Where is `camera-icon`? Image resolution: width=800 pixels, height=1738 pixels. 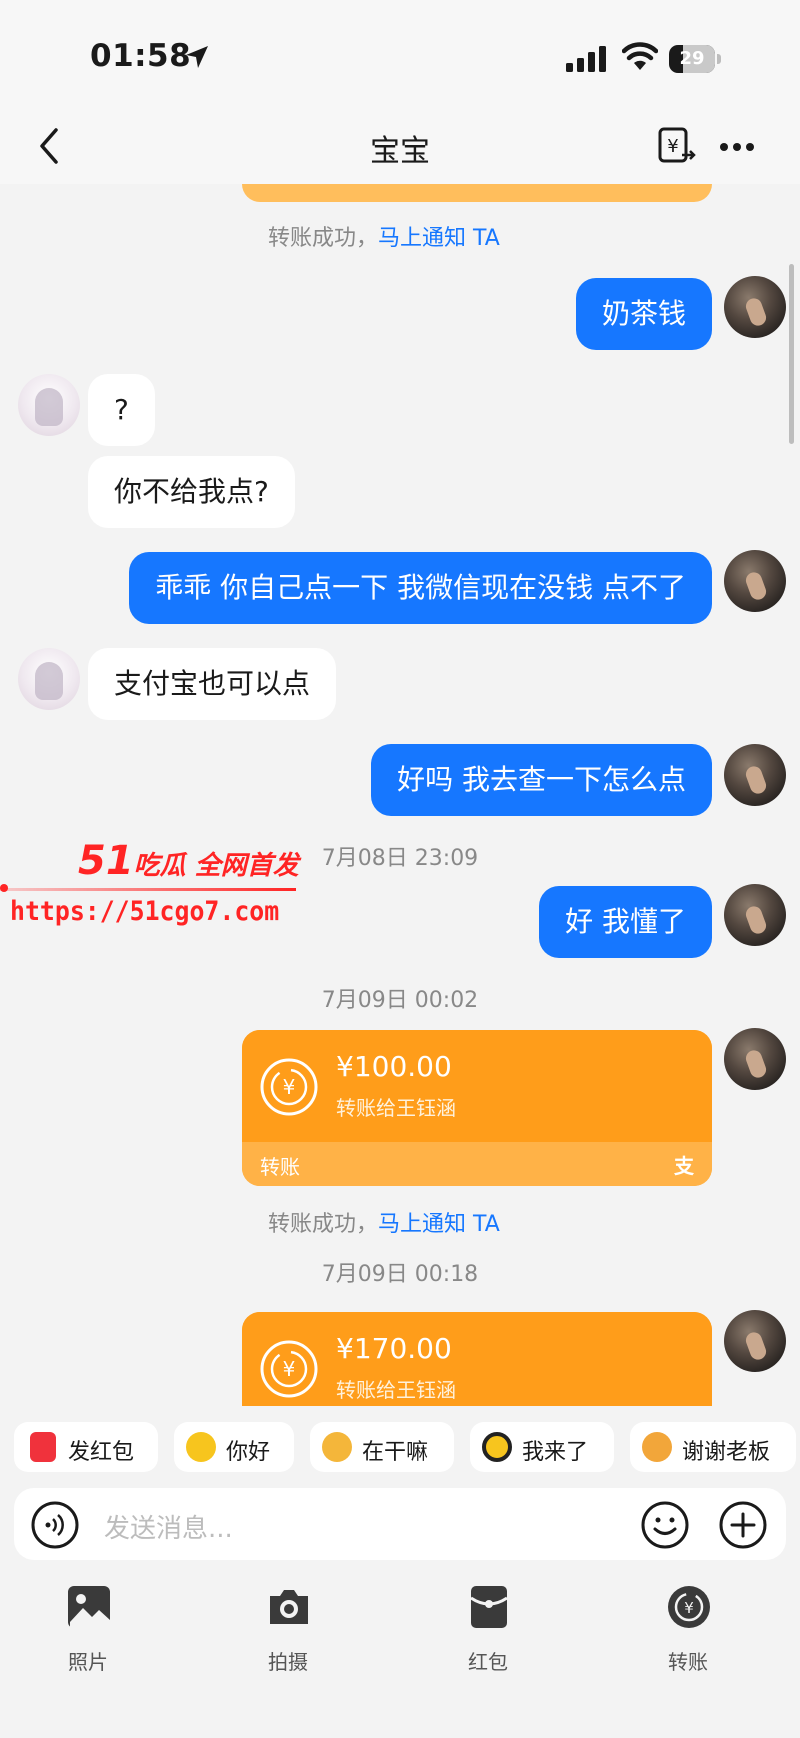
camera-icon is located at coordinates (289, 1607).